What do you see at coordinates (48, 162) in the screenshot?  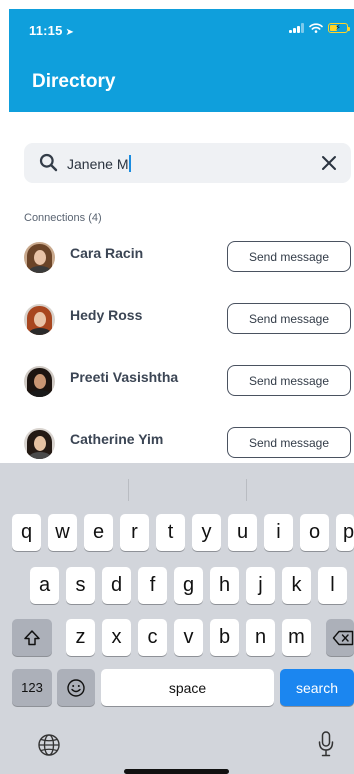 I see `search-icon` at bounding box center [48, 162].